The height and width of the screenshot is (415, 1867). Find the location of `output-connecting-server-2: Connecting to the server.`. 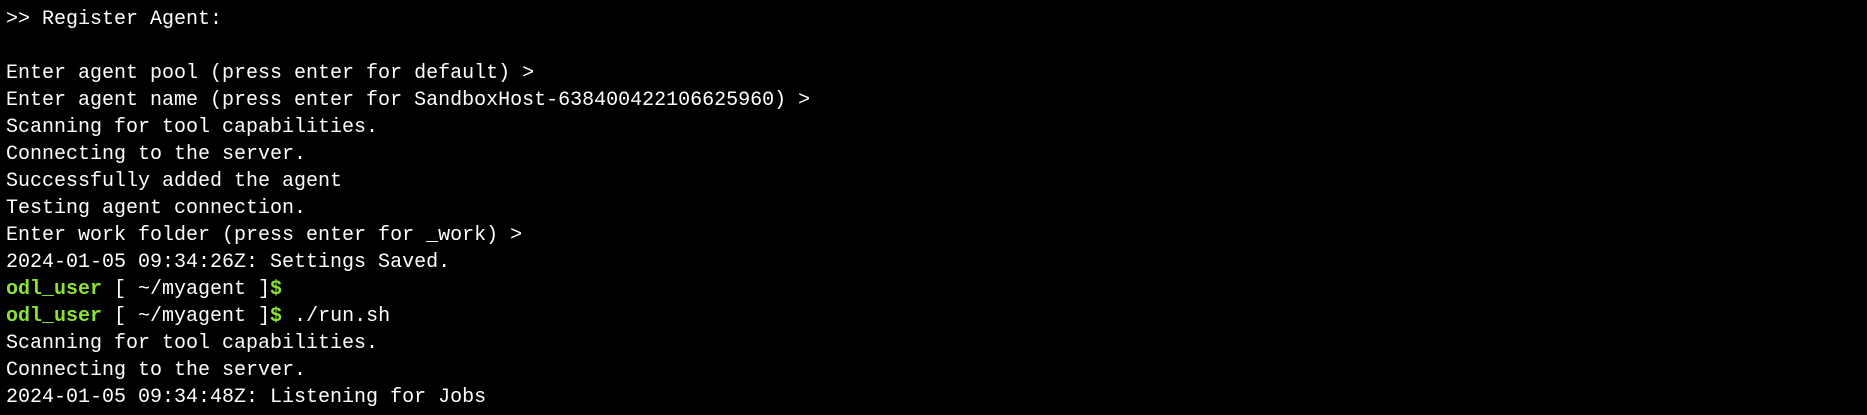

output-connecting-server-2: Connecting to the server. is located at coordinates (156, 370).